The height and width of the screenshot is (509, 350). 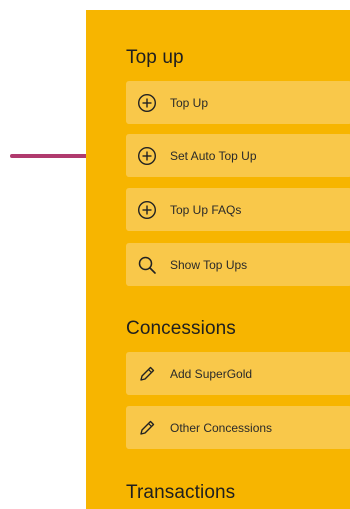 I want to click on menu-item-show-top-ups: Show Top Ups, so click(x=238, y=264).